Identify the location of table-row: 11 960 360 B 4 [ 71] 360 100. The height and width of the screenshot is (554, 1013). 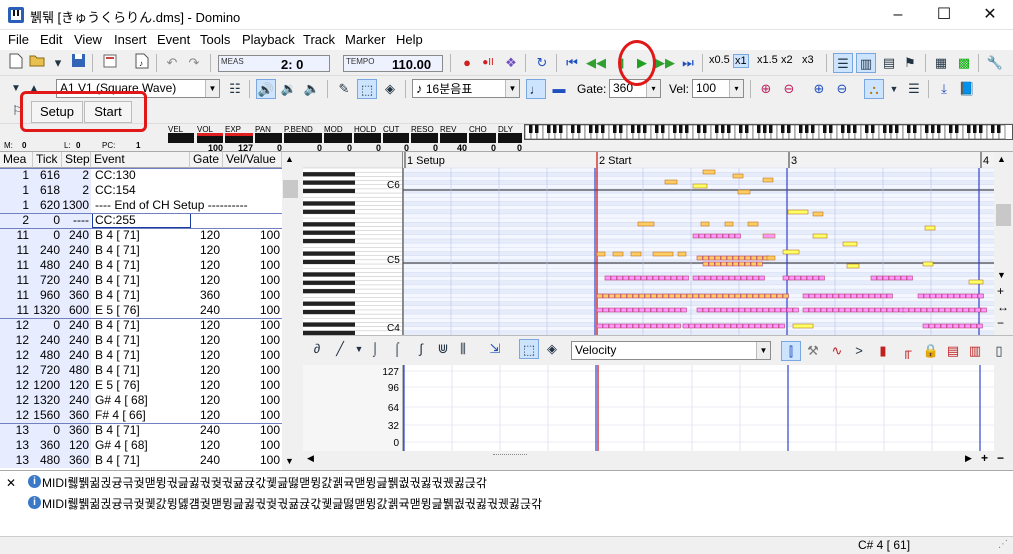
(141, 295).